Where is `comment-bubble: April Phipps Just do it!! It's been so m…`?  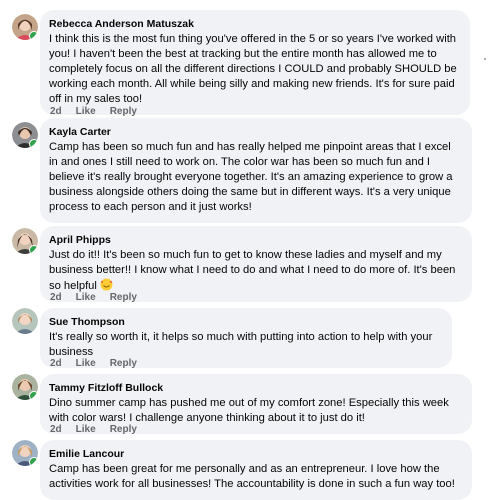 comment-bubble: April Phipps Just do it!! It's been so m… is located at coordinates (256, 264).